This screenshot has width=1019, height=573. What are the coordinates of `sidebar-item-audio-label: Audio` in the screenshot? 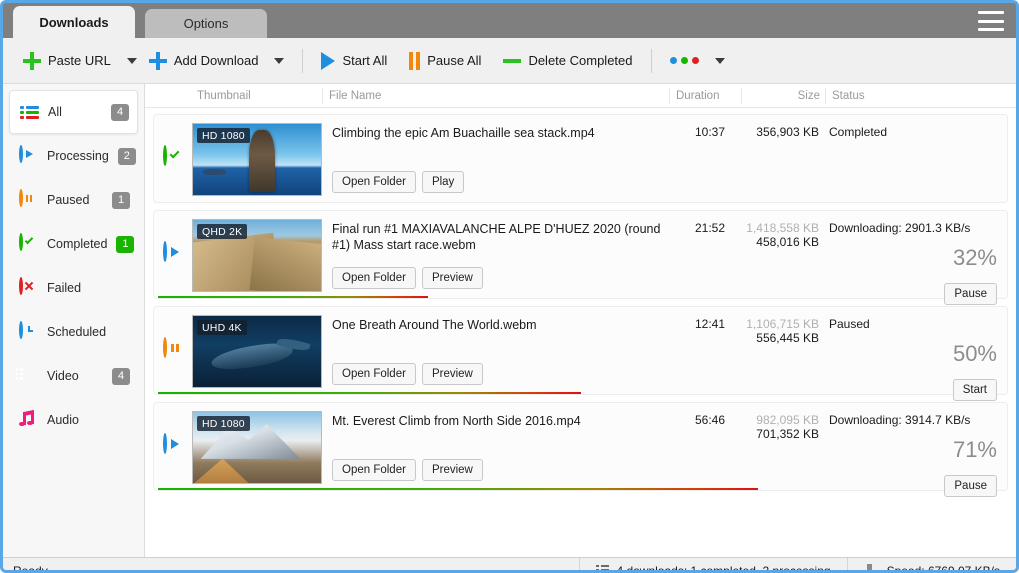 It's located at (63, 420).